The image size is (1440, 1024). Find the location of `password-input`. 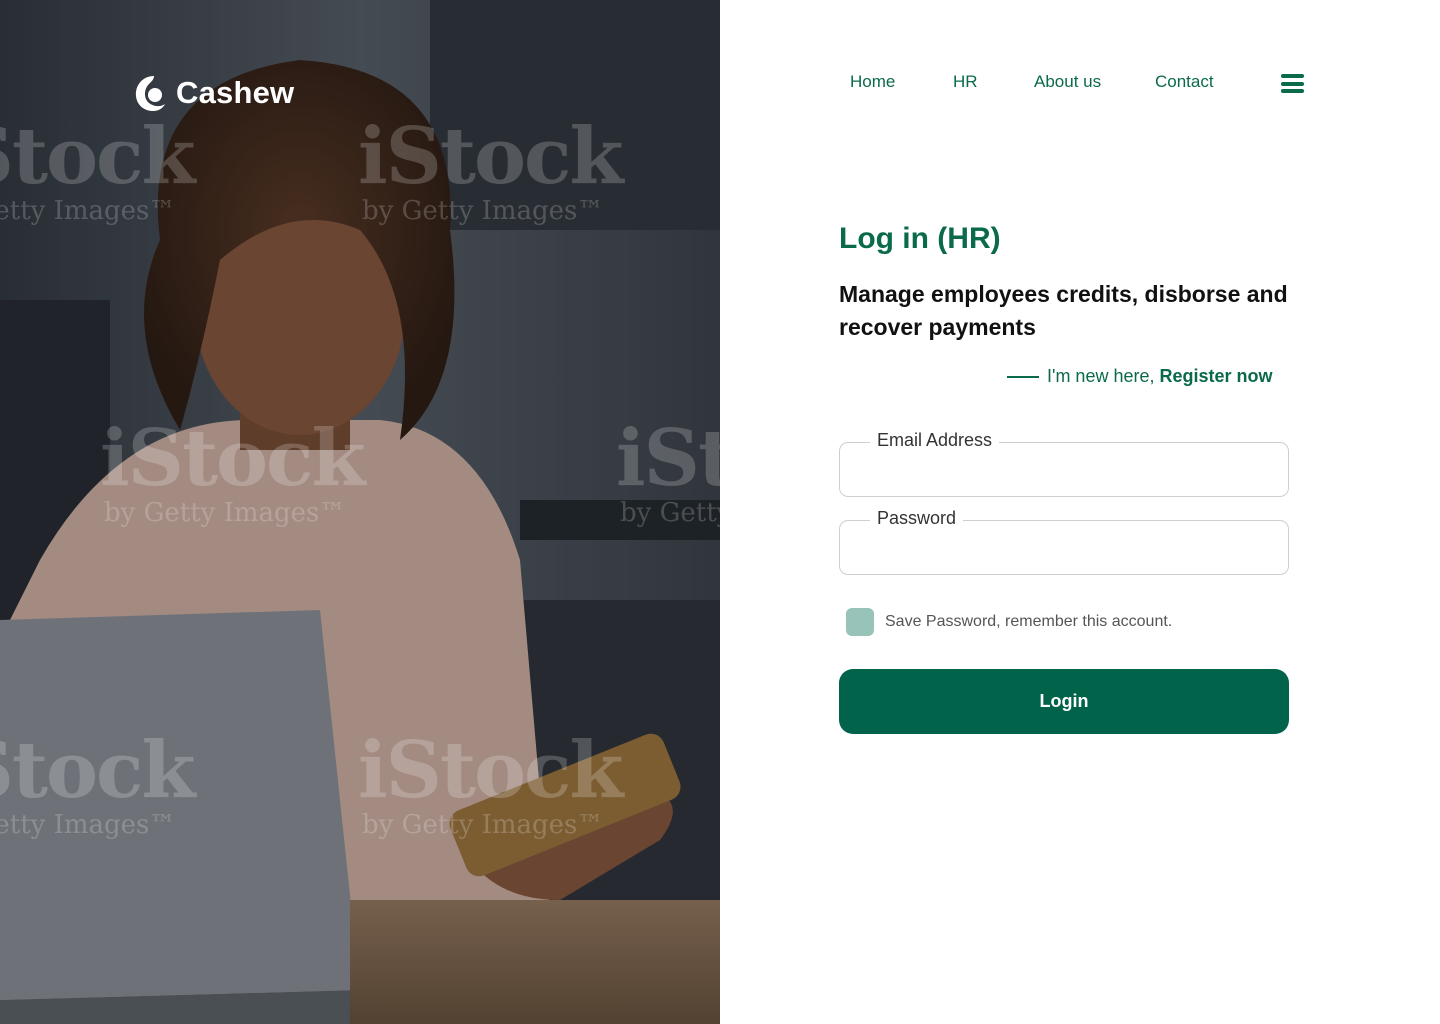

password-input is located at coordinates (1065, 548).